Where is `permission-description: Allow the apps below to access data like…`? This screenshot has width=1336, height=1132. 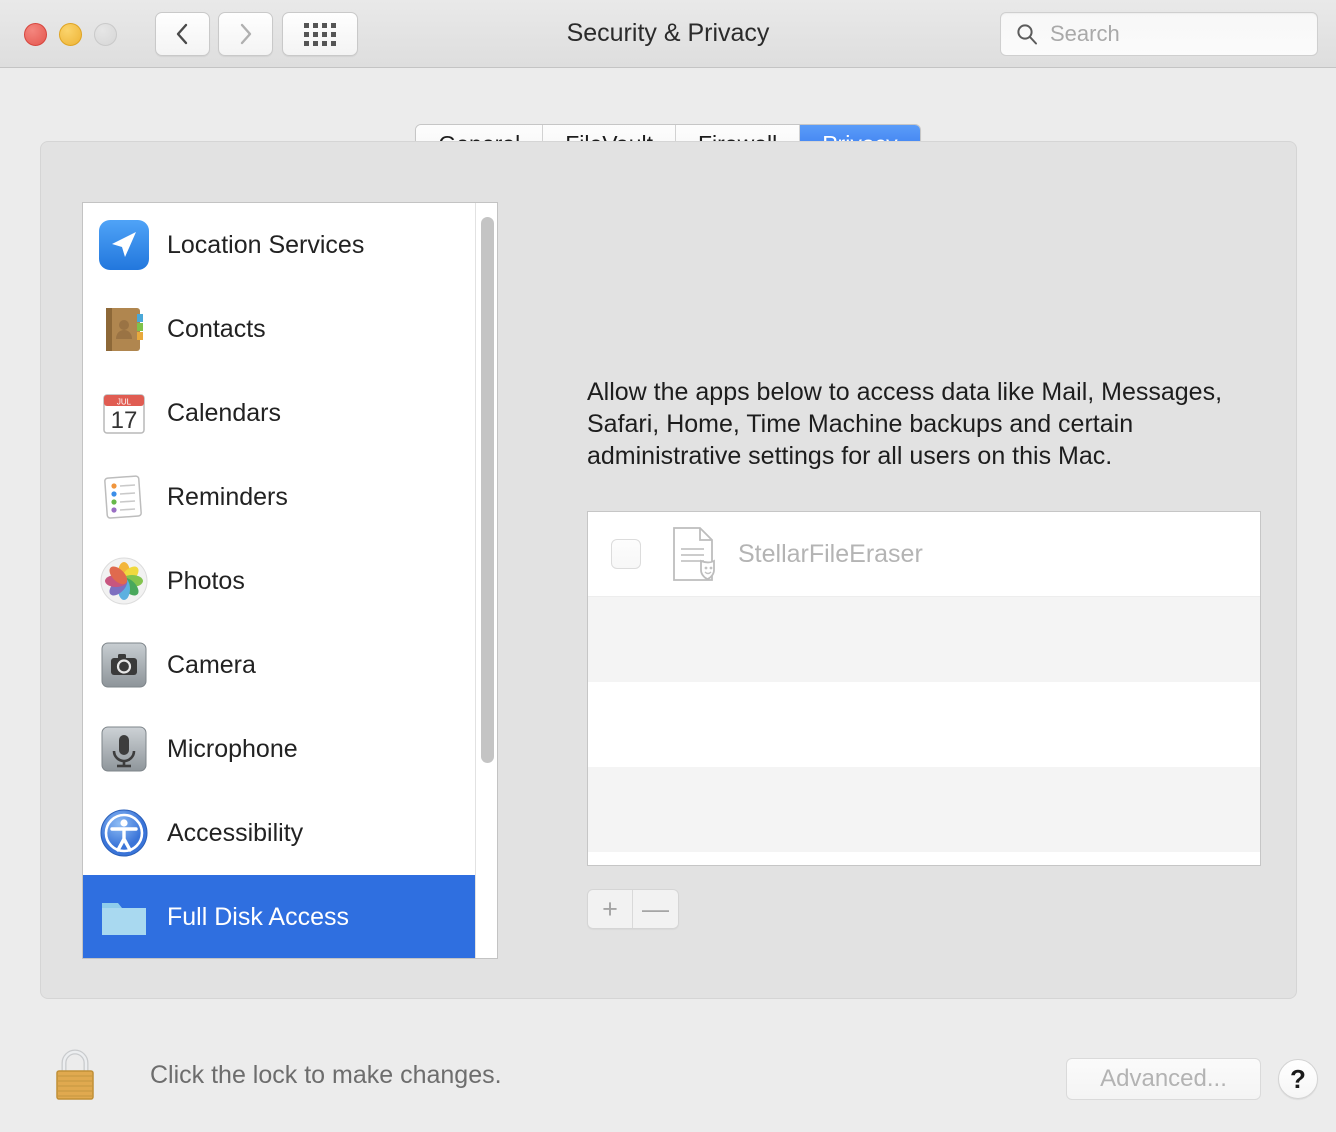 permission-description: Allow the apps below to access data like… is located at coordinates (905, 424).